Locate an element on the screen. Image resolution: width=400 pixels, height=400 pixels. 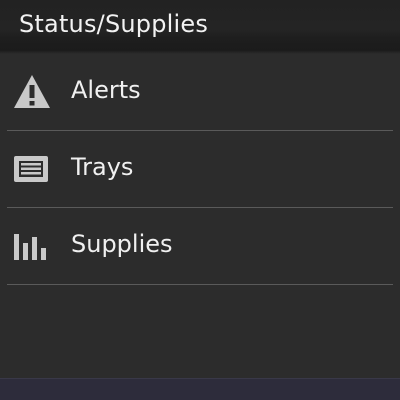
tray-icon is located at coordinates (32, 169).